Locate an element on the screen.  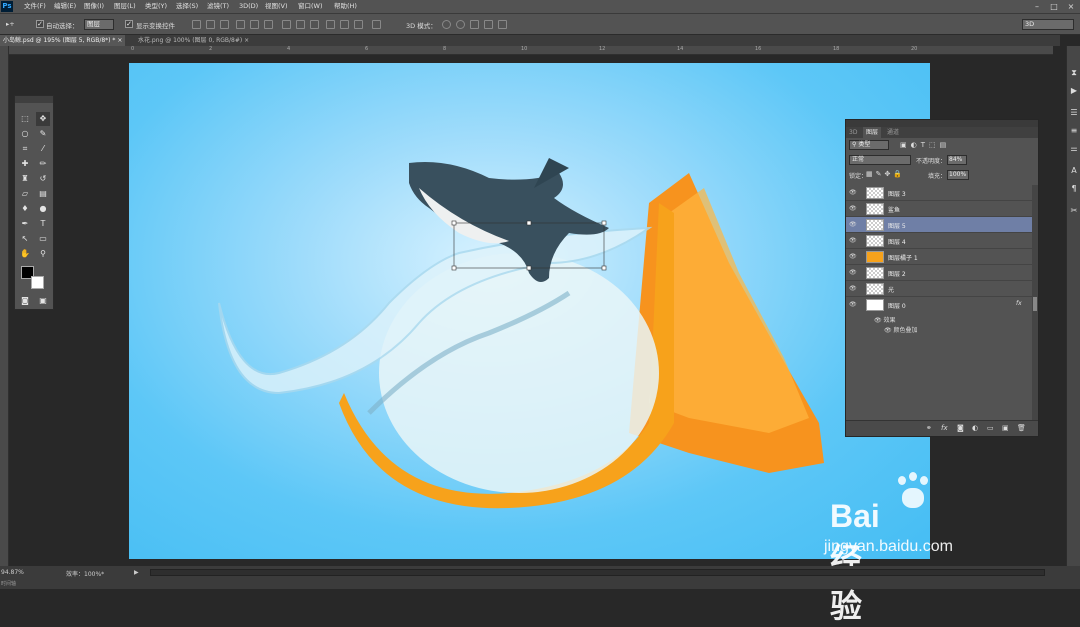
marquee-tool-icon: ⬚ is located at coordinates (25, 119).